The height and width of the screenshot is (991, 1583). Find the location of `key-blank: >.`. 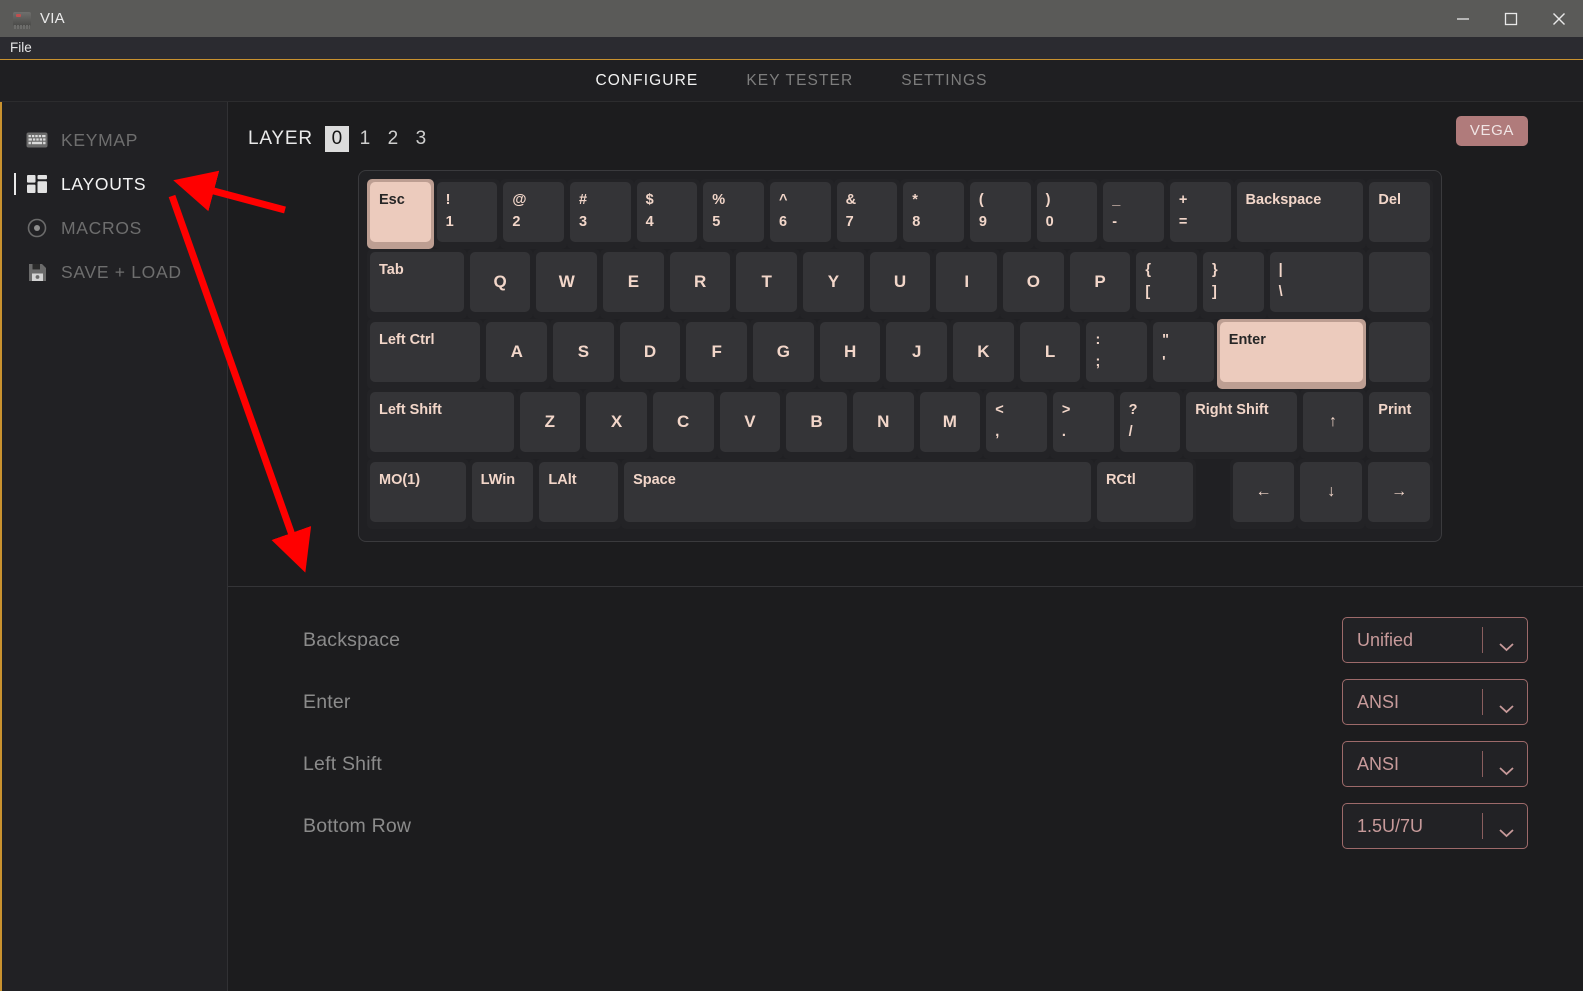

key-blank: >. is located at coordinates (1083, 424).